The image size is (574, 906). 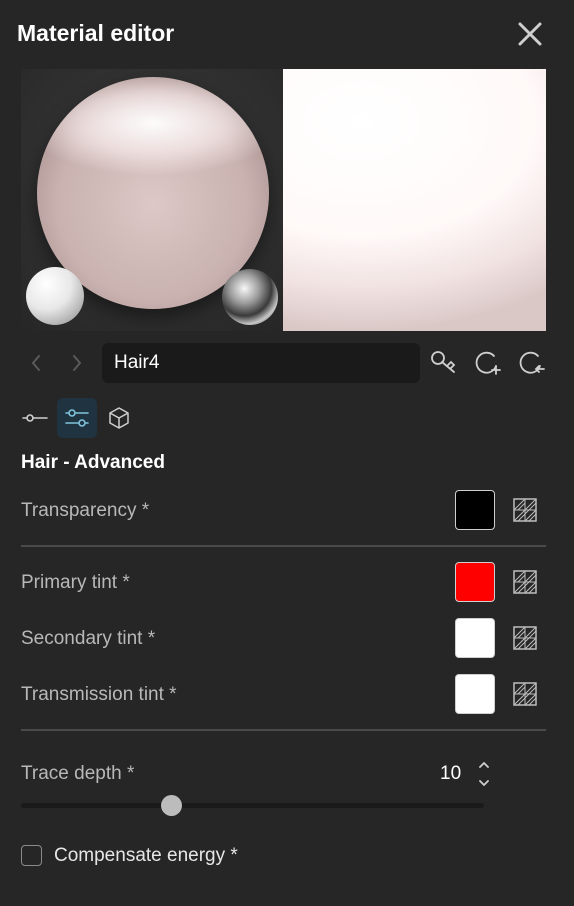 What do you see at coordinates (250, 297) in the screenshot?
I see `chrome-reference-ball` at bounding box center [250, 297].